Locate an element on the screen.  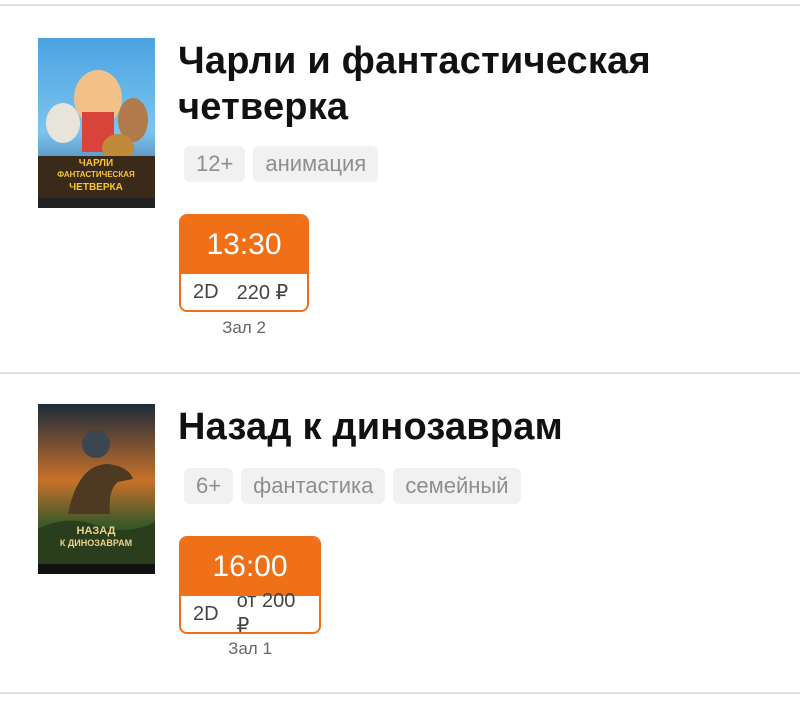
genre-tag: анимация is located at coordinates (316, 164).